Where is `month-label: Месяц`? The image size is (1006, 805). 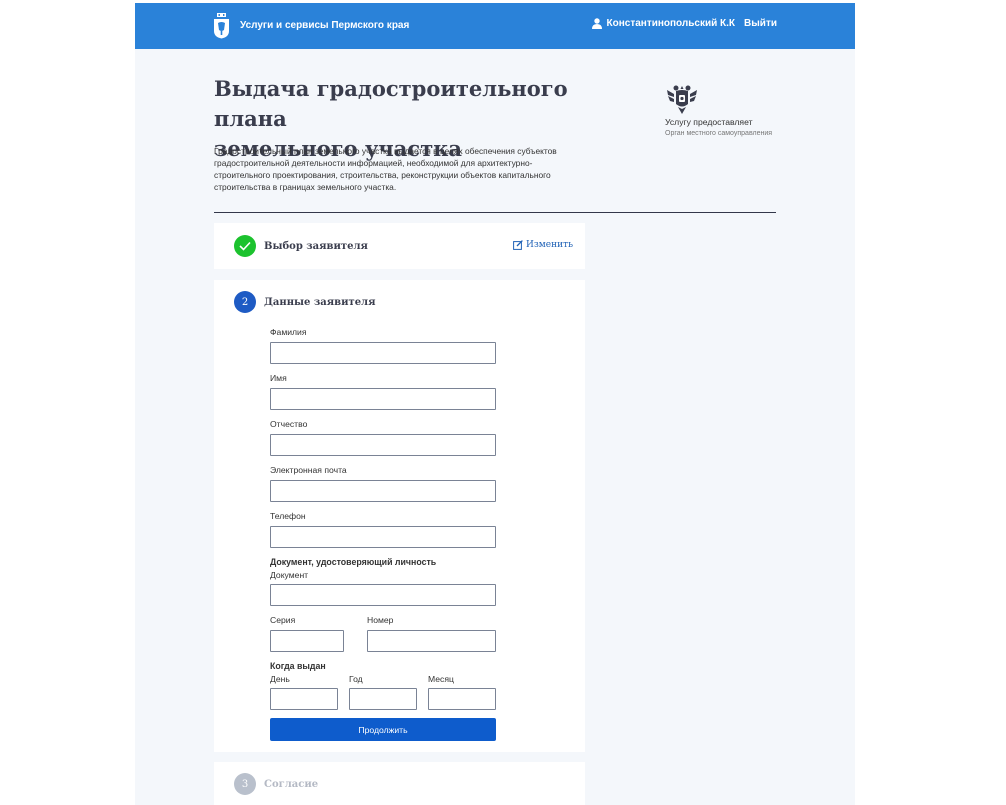 month-label: Месяц is located at coordinates (441, 679).